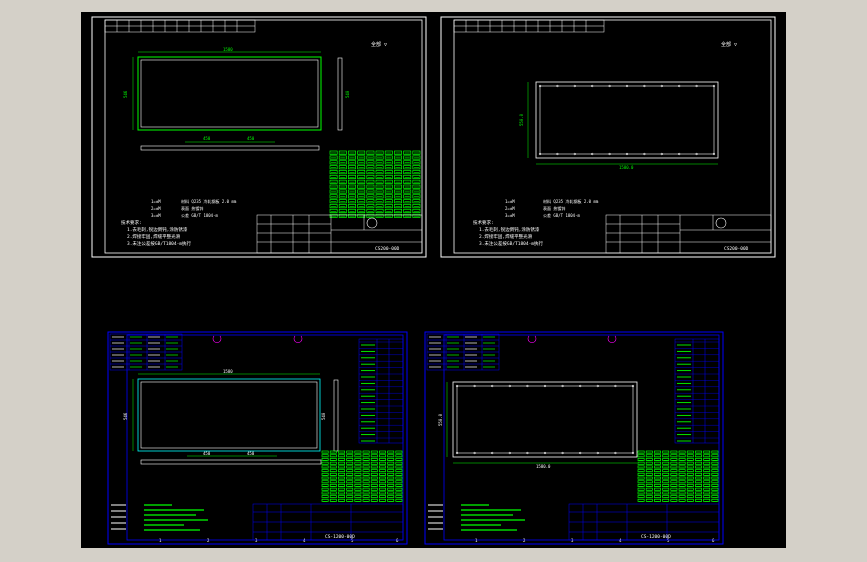 The width and height of the screenshot is (867, 562). Describe the element at coordinates (251, 138) in the screenshot. I see `hole-spacing-b: 450` at that location.